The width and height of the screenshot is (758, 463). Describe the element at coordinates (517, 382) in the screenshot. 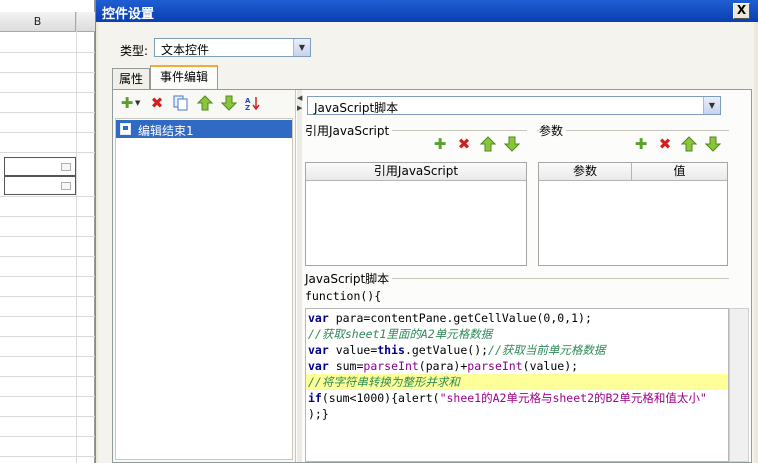

I see `code-line-highlighted: //将字符串转换为整形并求和` at that location.